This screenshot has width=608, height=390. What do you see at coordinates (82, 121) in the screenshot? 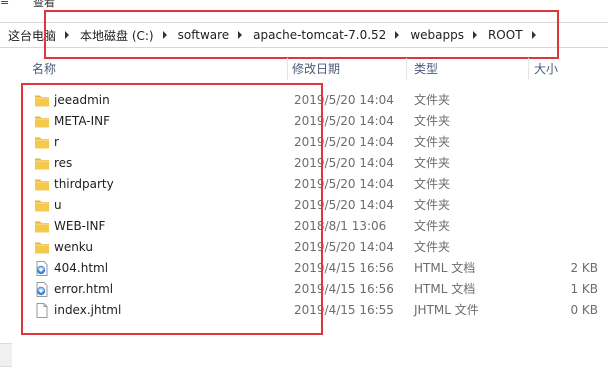
I see `file-name: META-INF` at bounding box center [82, 121].